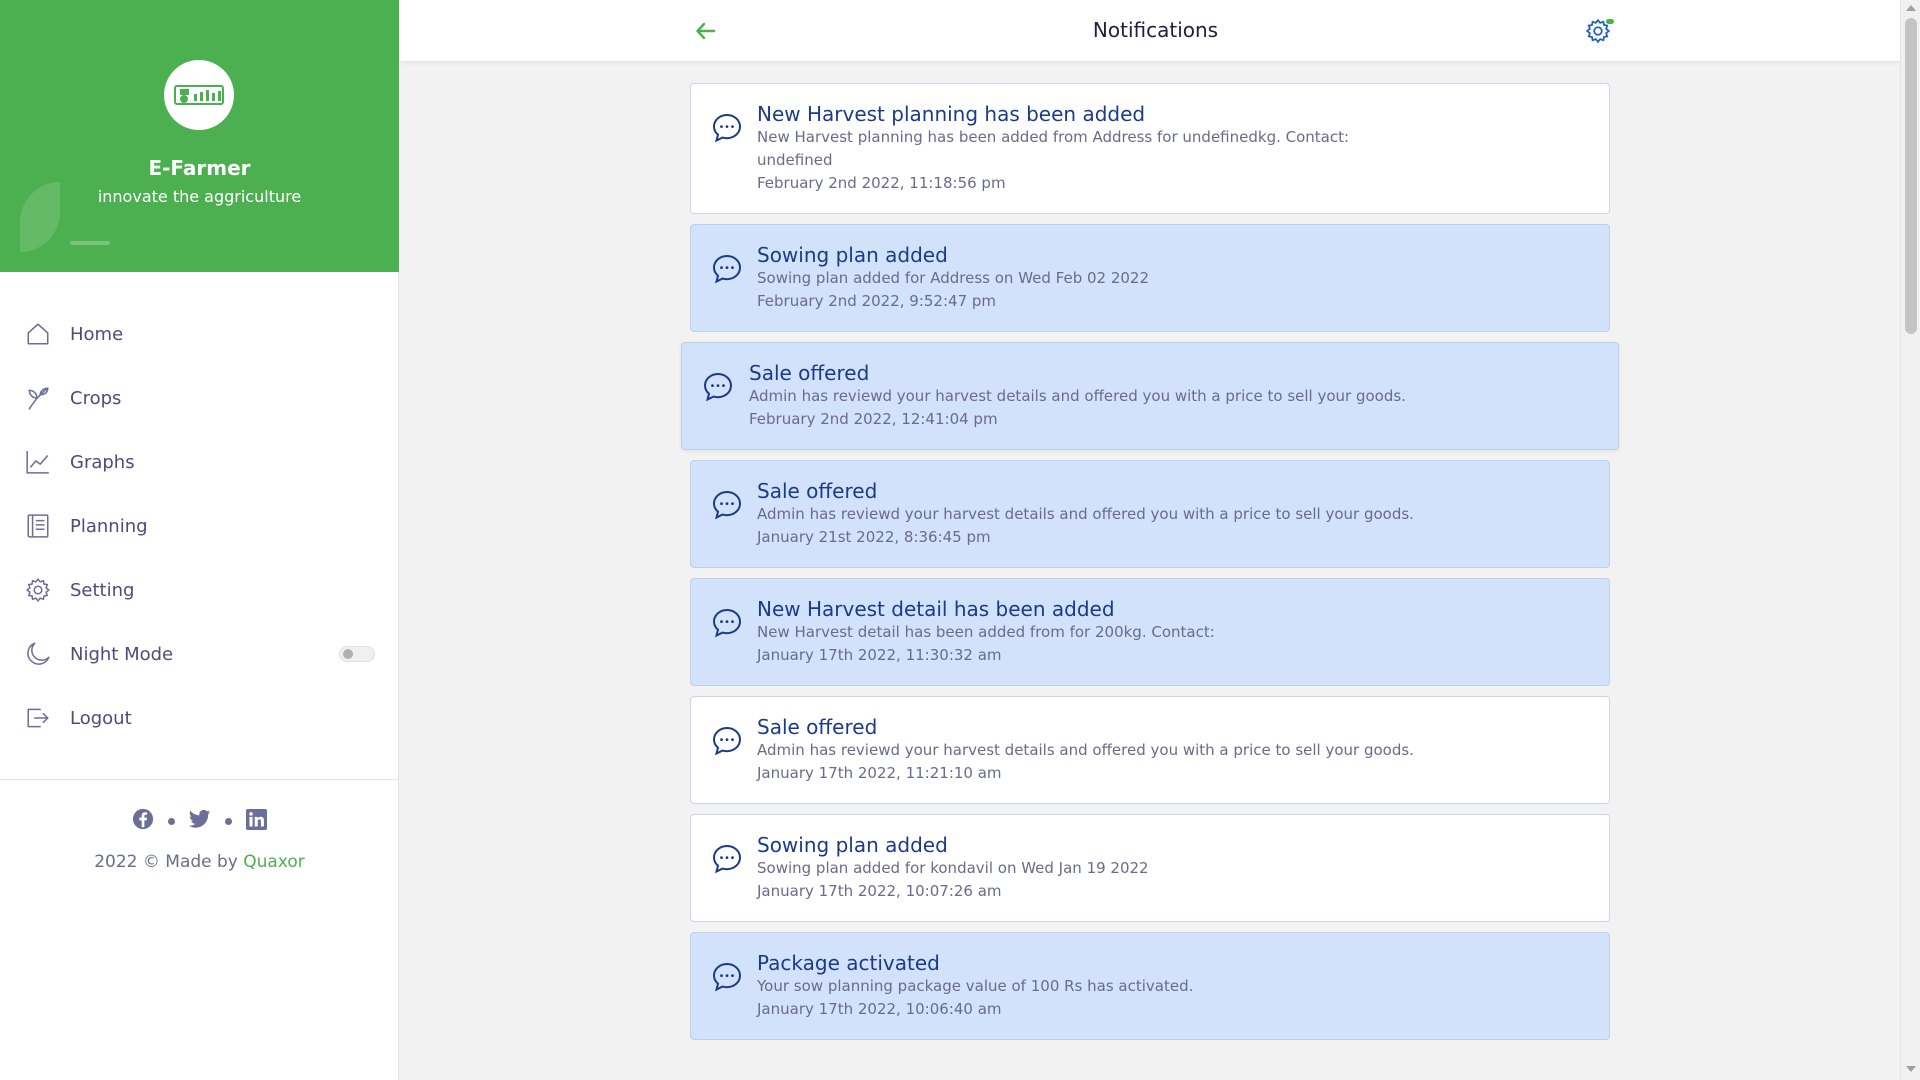 The width and height of the screenshot is (1920, 1080). Describe the element at coordinates (1911, 176) in the screenshot. I see `scrollbar-thumb` at that location.